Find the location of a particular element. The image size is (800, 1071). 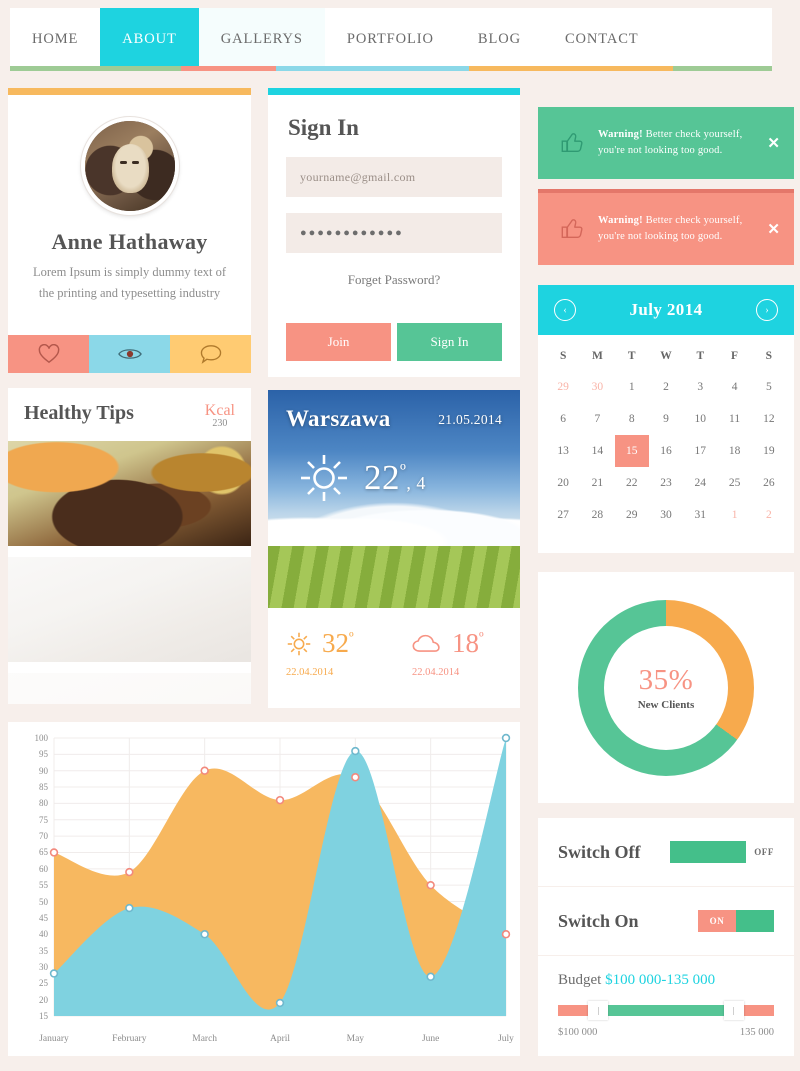

calendar-day: 23 is located at coordinates (666, 483).